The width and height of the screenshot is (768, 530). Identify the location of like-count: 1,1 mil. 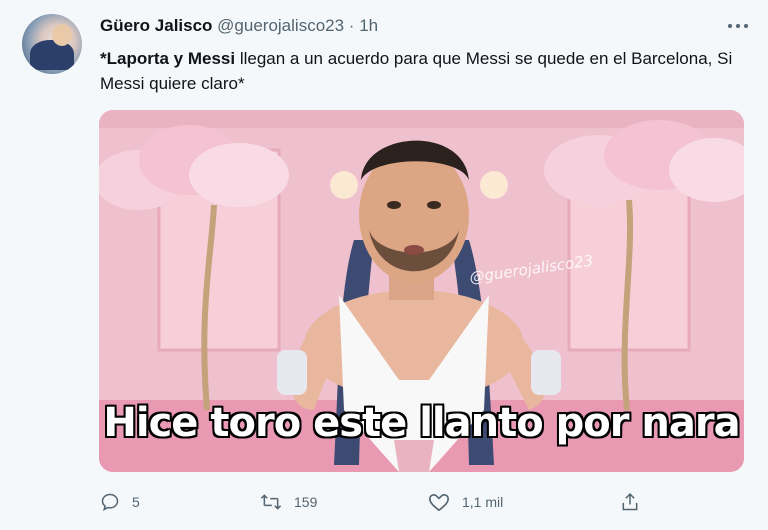
(483, 502).